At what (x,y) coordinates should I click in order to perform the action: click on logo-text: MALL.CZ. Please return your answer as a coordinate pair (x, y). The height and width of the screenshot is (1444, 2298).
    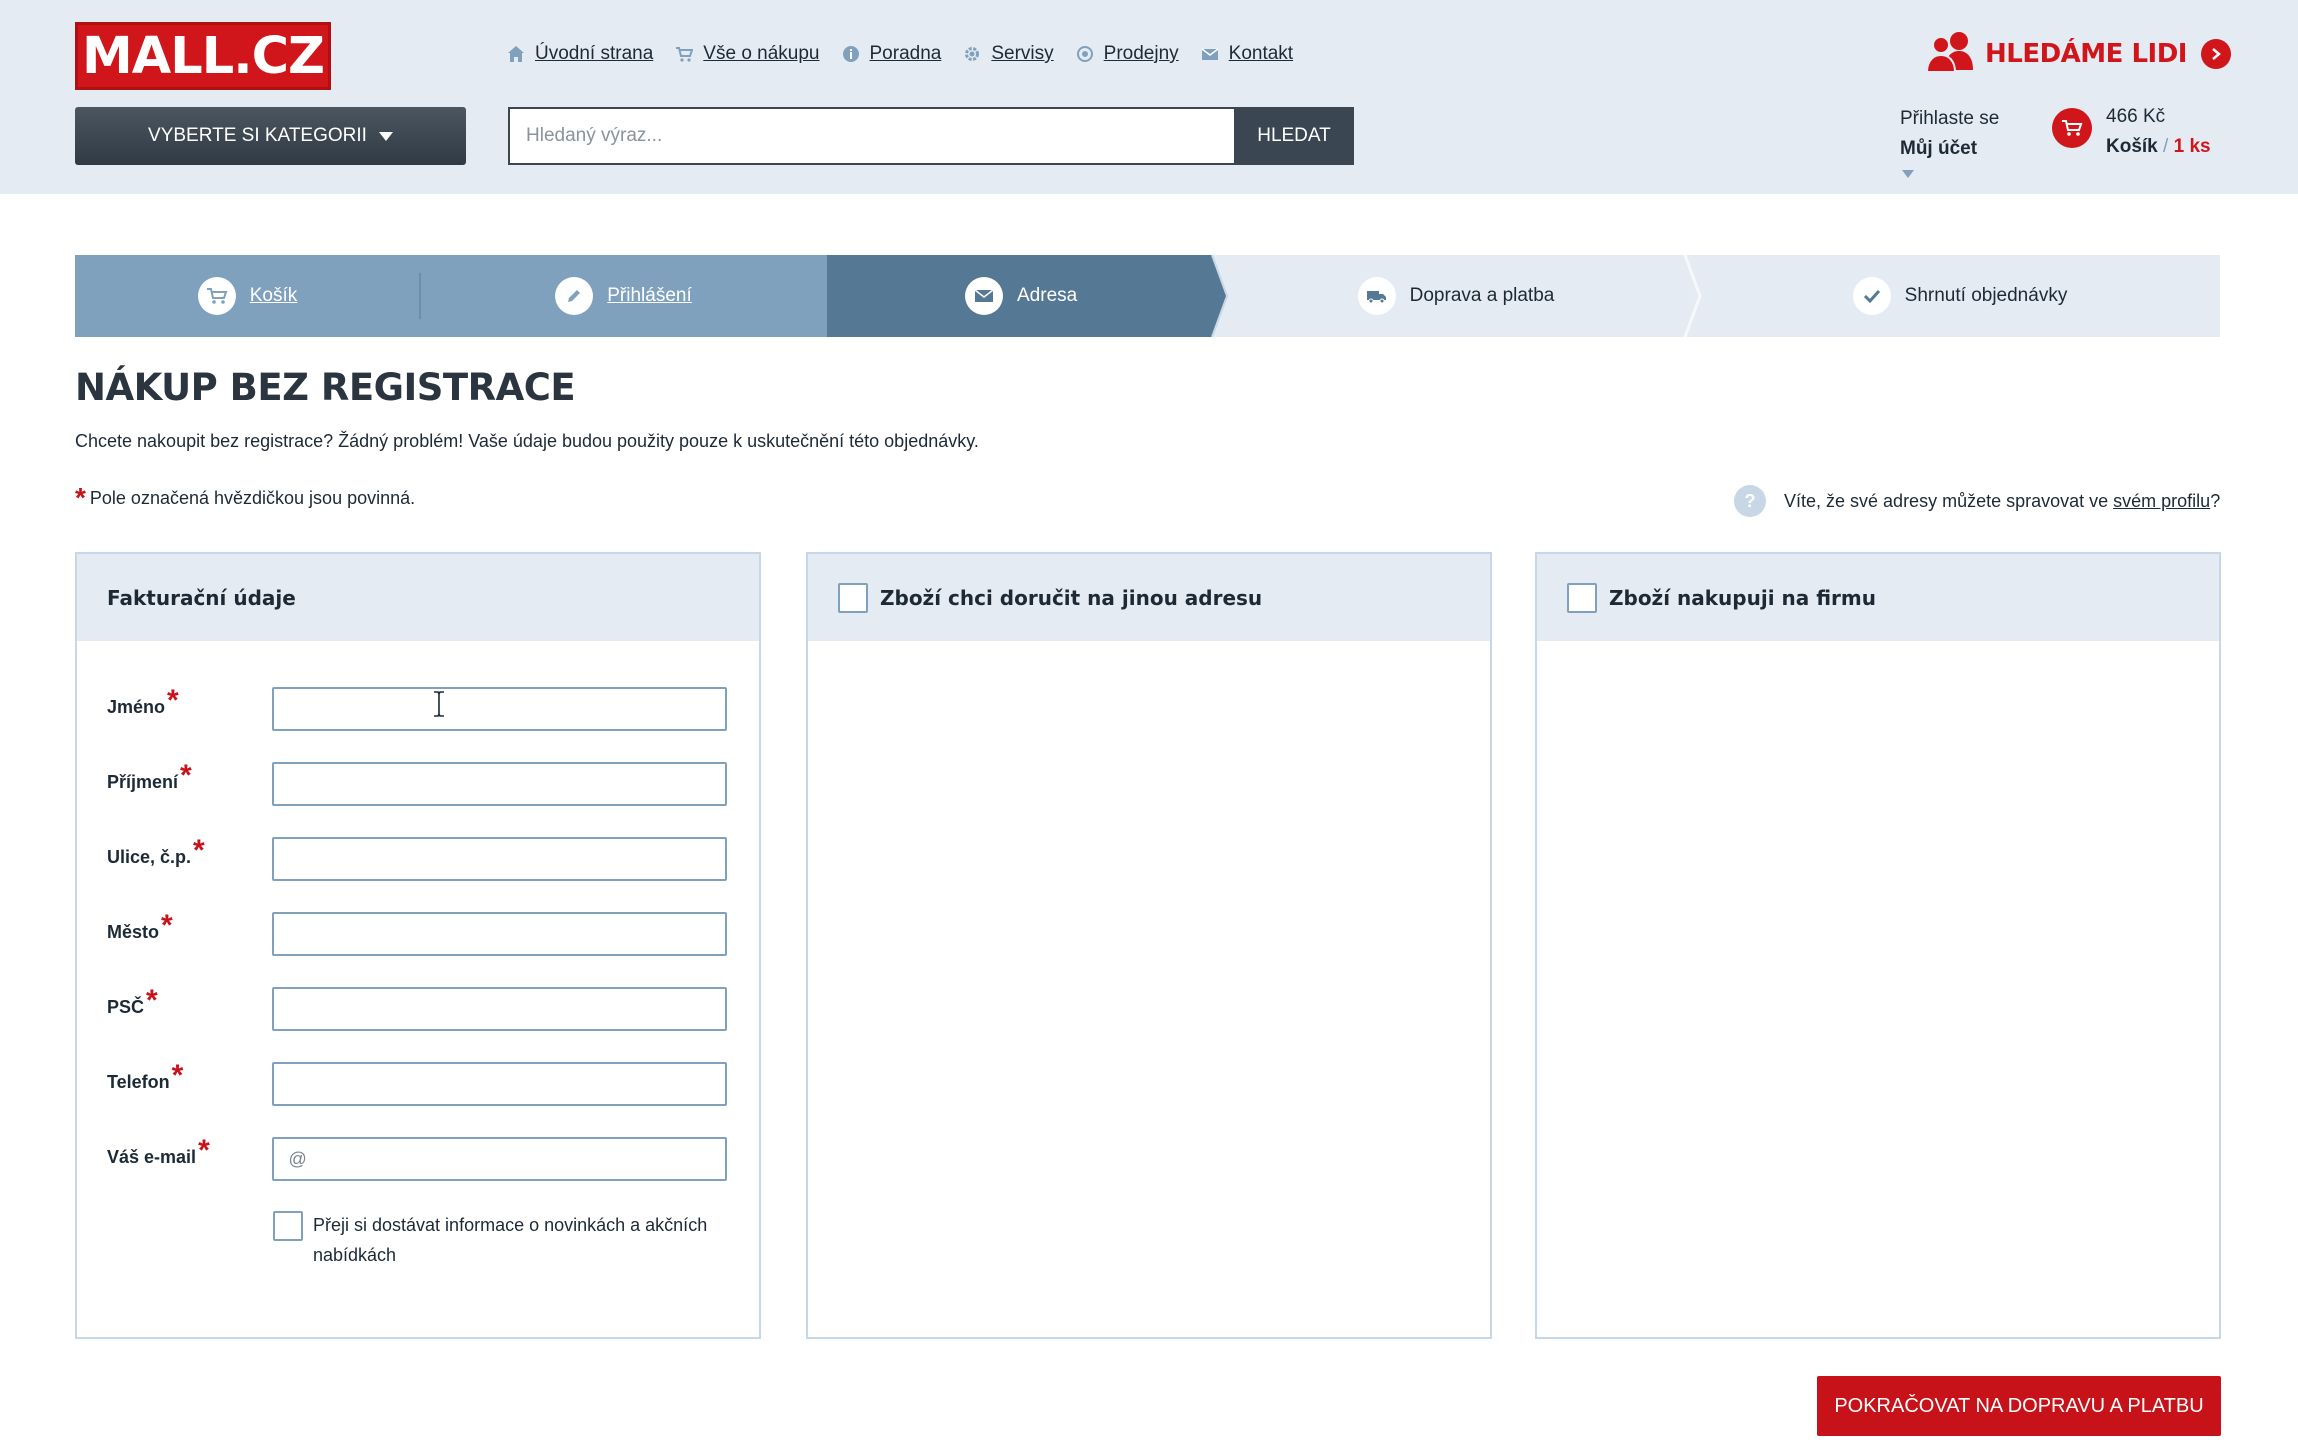
    Looking at the image, I should click on (203, 56).